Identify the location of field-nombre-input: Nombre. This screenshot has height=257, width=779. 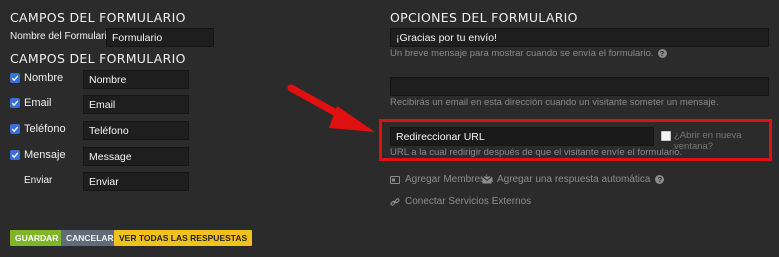
(136, 79).